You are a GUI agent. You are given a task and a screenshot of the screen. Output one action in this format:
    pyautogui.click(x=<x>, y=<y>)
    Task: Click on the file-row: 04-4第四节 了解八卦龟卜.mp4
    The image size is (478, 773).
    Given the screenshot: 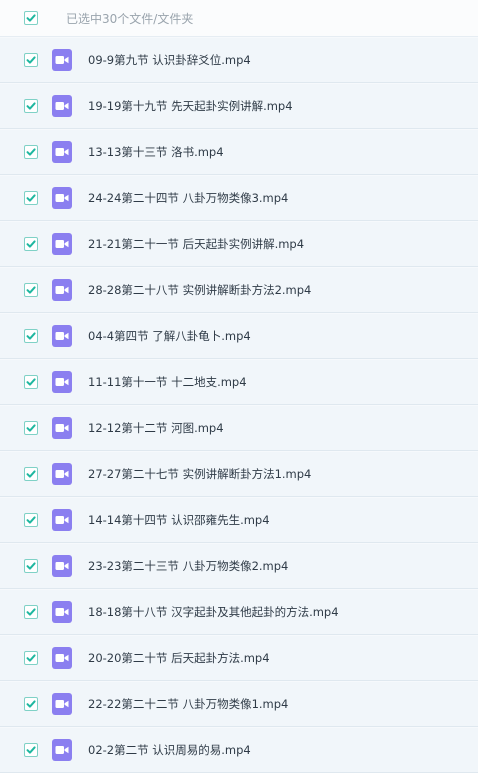 What is the action you would take?
    pyautogui.click(x=239, y=336)
    